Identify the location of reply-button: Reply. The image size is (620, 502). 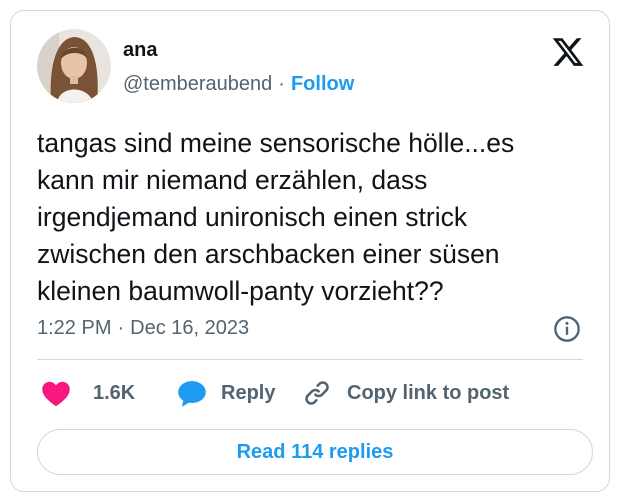
(226, 393).